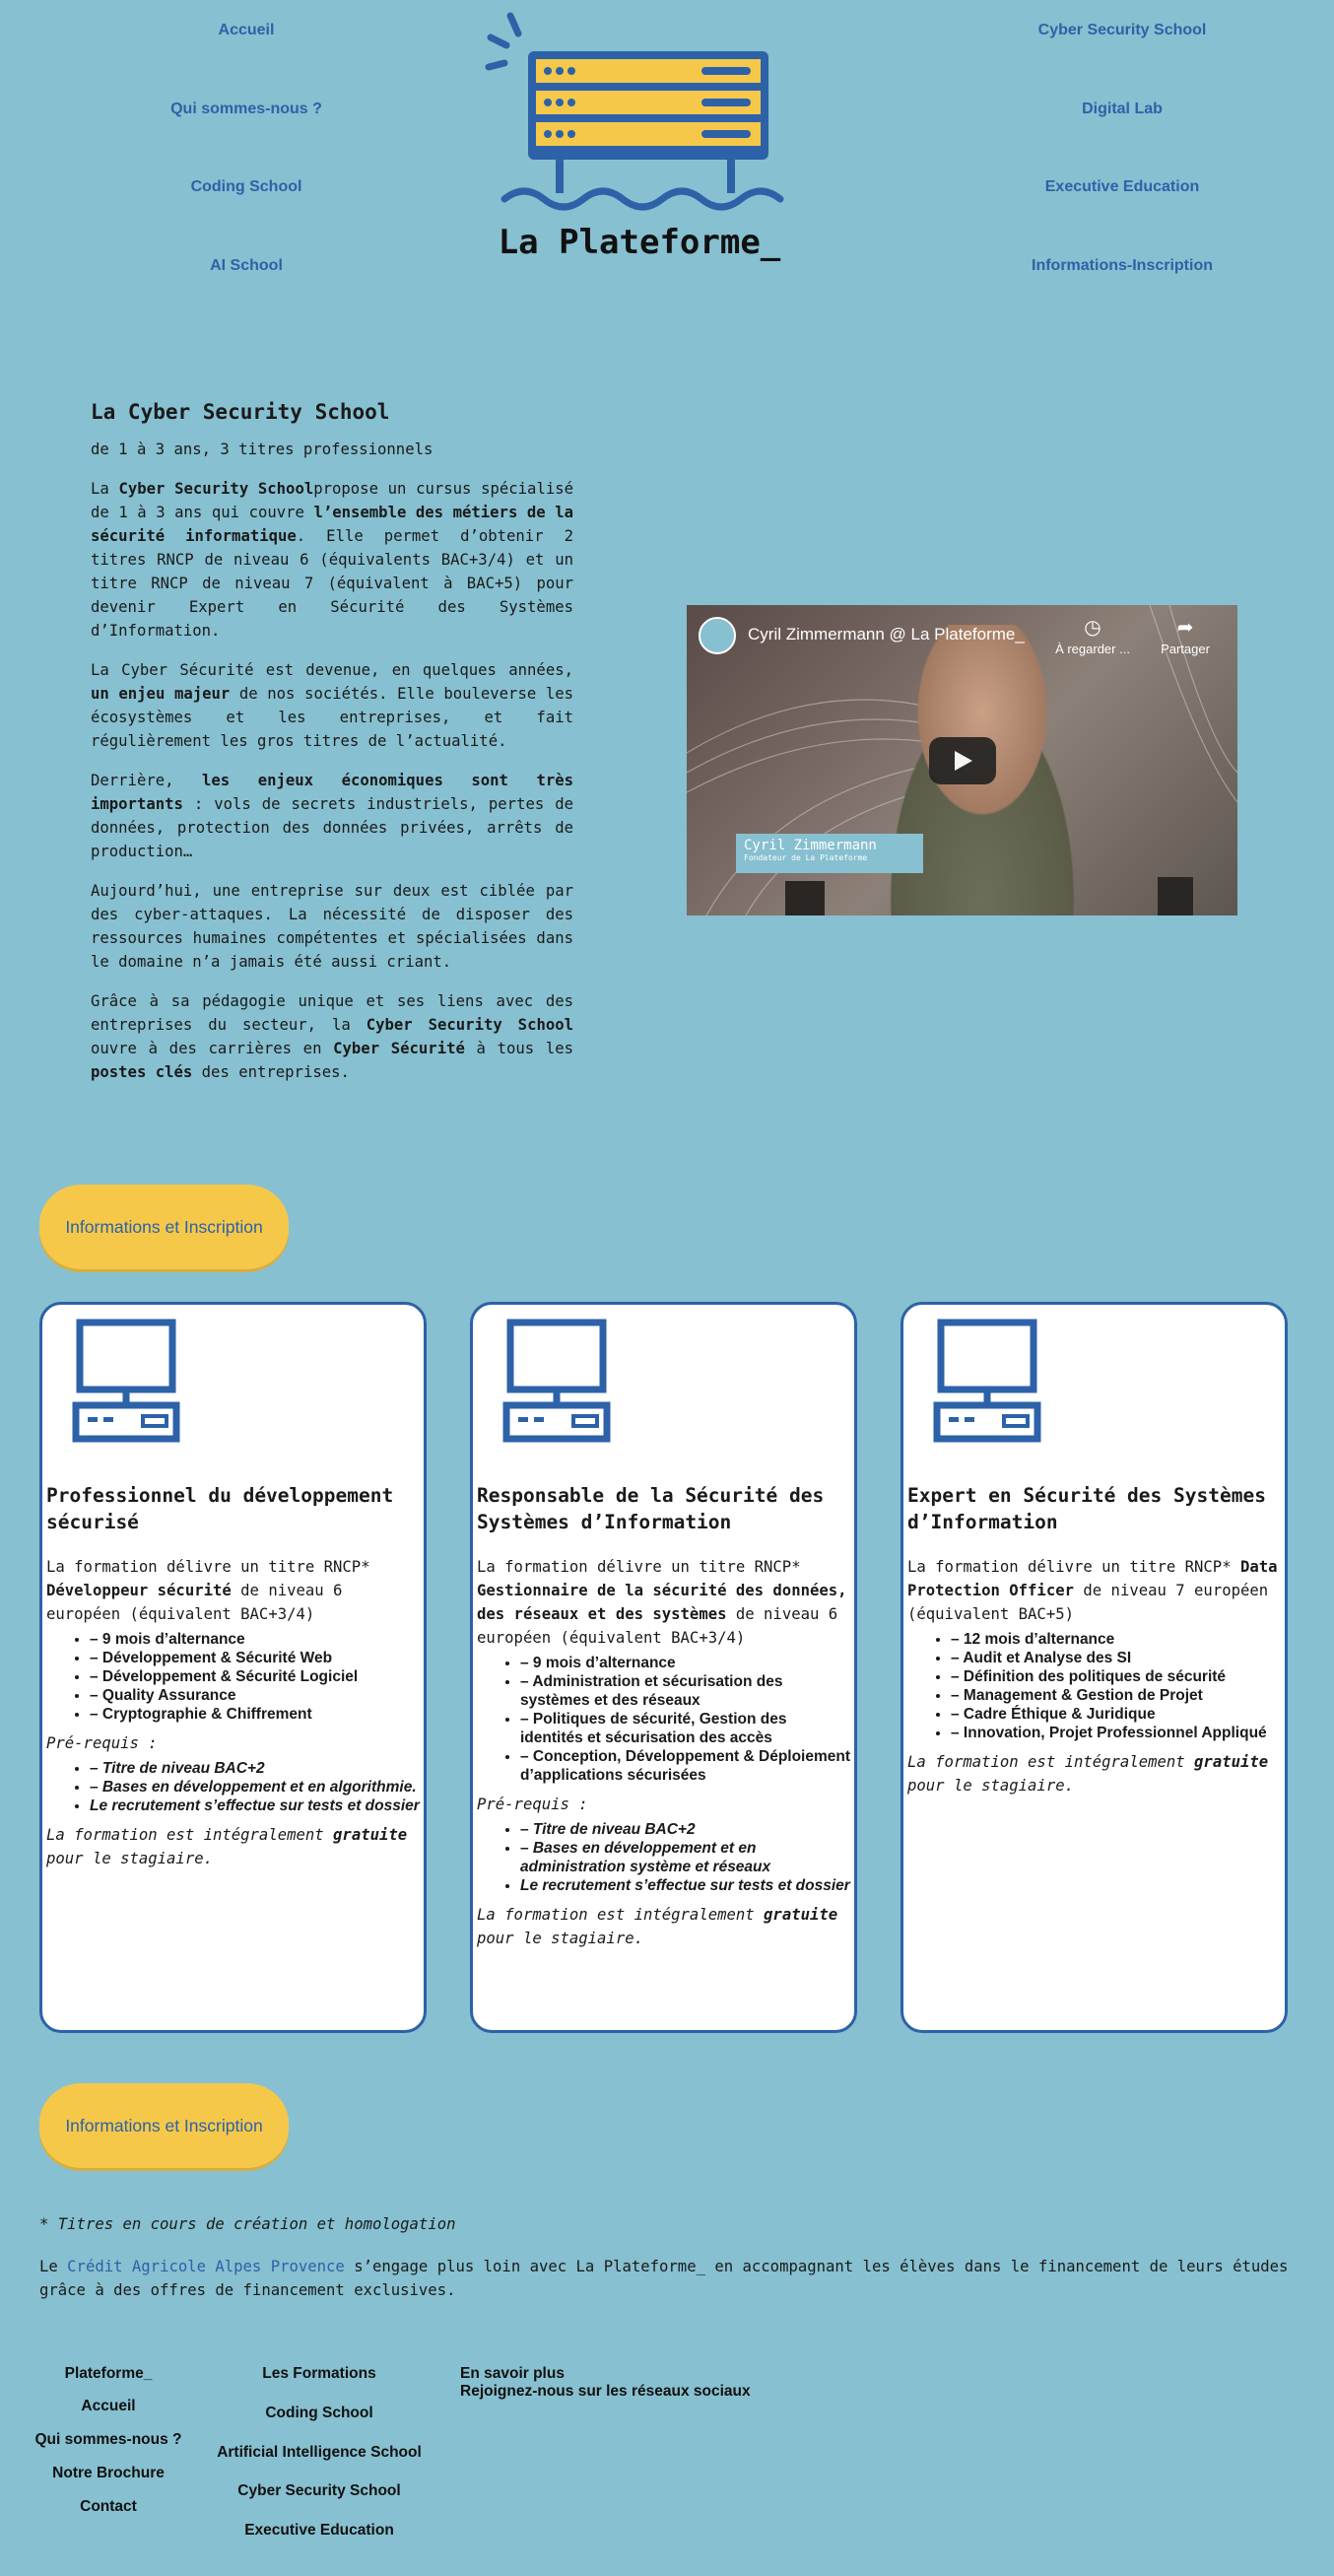  Describe the element at coordinates (512, 2373) in the screenshot. I see `footer-en-savoir-plus: En savoir plus` at that location.